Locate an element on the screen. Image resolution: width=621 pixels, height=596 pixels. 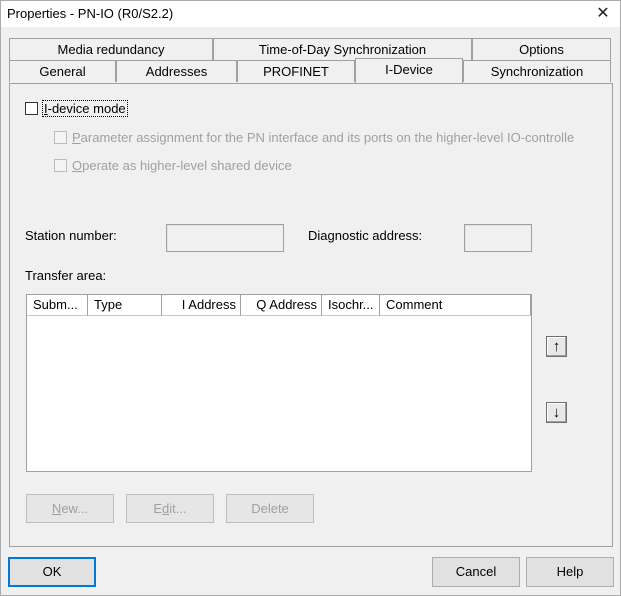
title-bar: Properties - PN-IO (R0/S2.2) ✕ is located at coordinates (310, 14).